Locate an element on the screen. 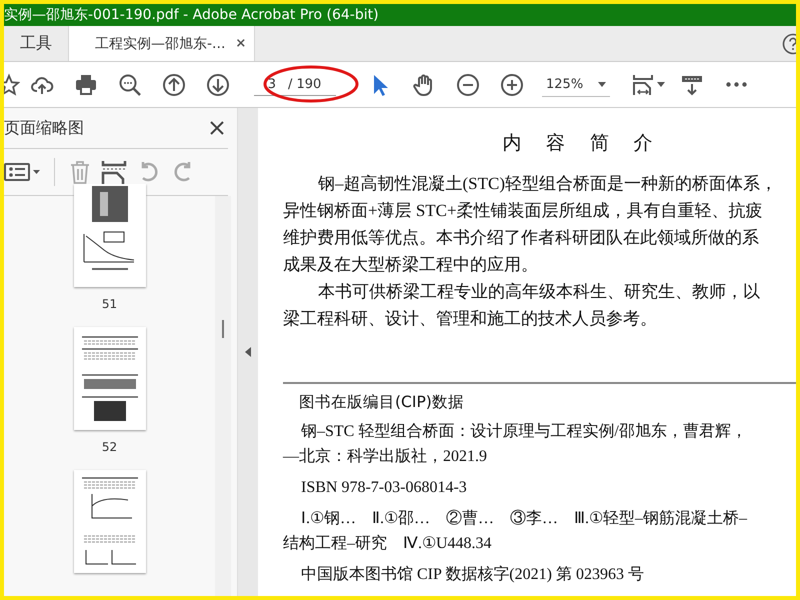 This screenshot has width=800, height=600. print-icon is located at coordinates (86, 84).